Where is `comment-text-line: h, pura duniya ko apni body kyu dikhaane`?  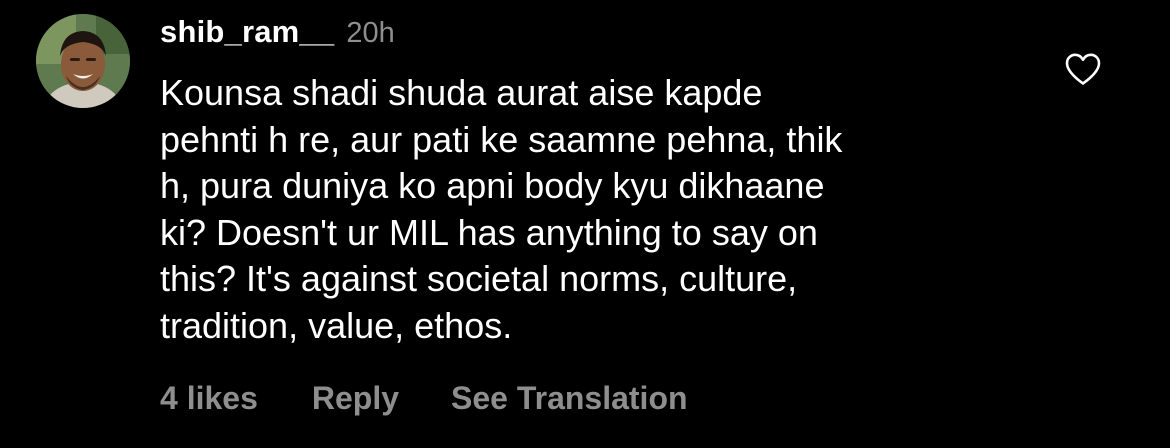
comment-text-line: h, pura duniya ko apni body kyu dikhaane is located at coordinates (492, 185).